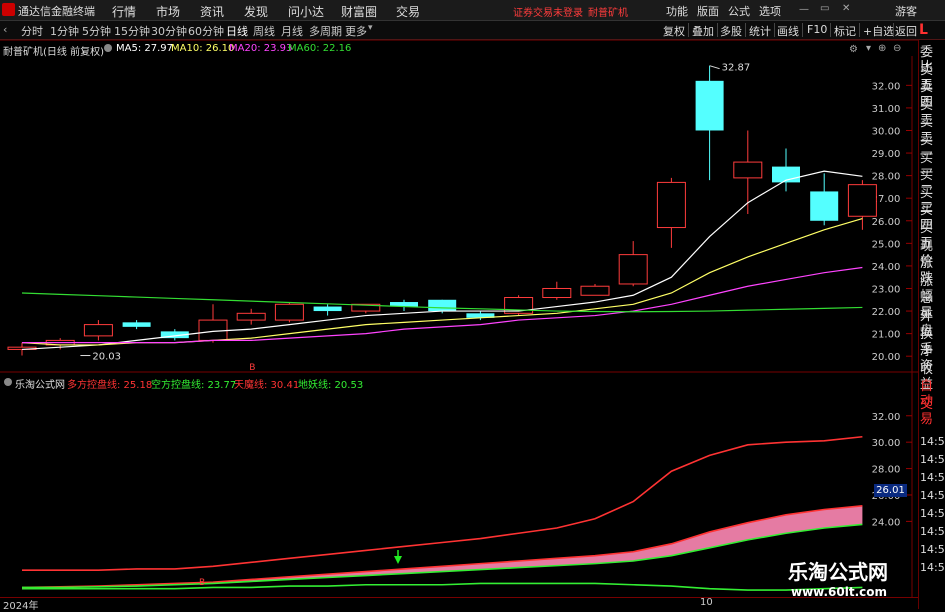 This screenshot has width=945, height=612. I want to click on high-price-label: 32.87, so click(736, 68).